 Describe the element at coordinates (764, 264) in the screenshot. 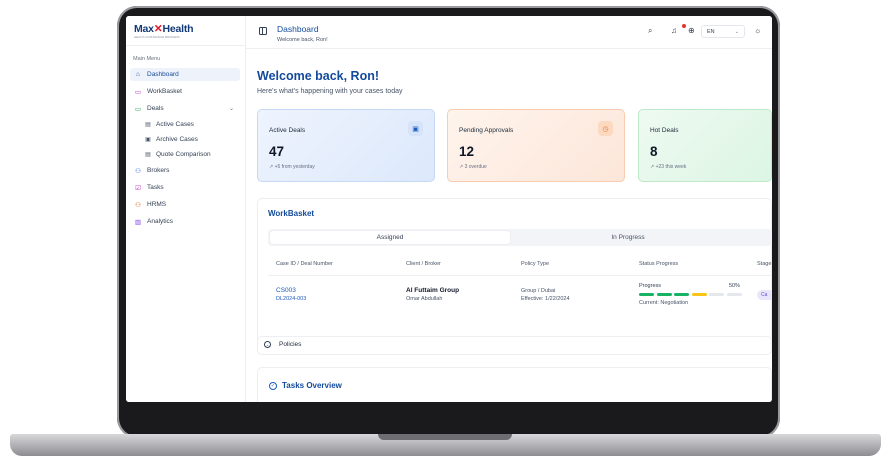

I see `column-header: Stage` at that location.